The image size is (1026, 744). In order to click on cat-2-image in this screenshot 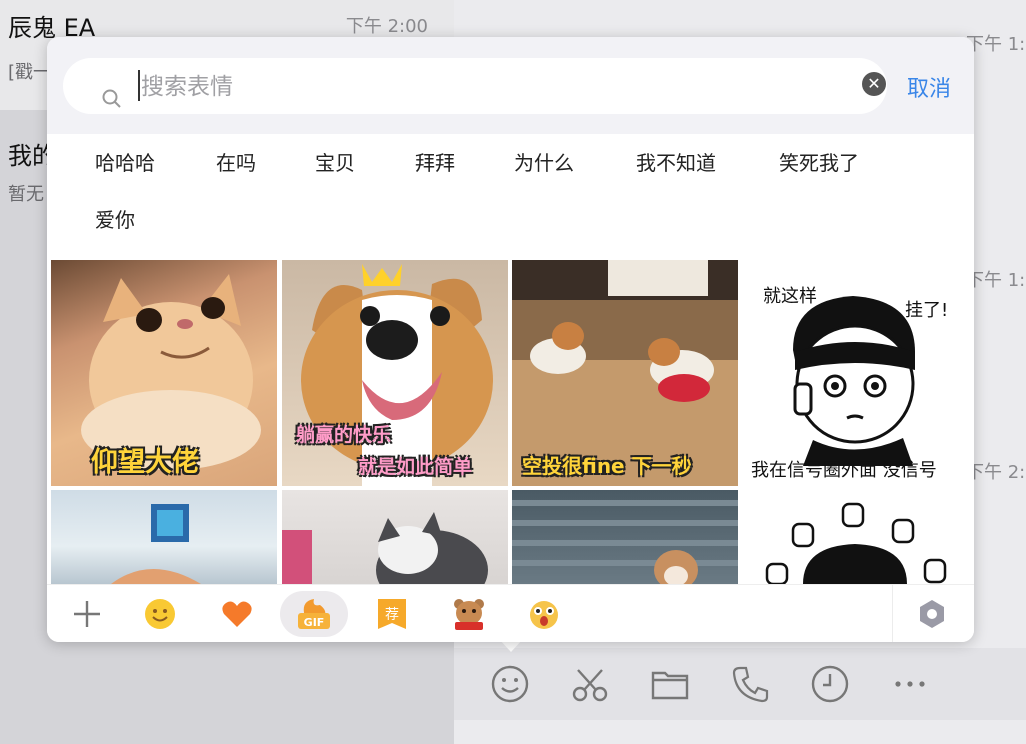, I will do `click(385, 548)`.